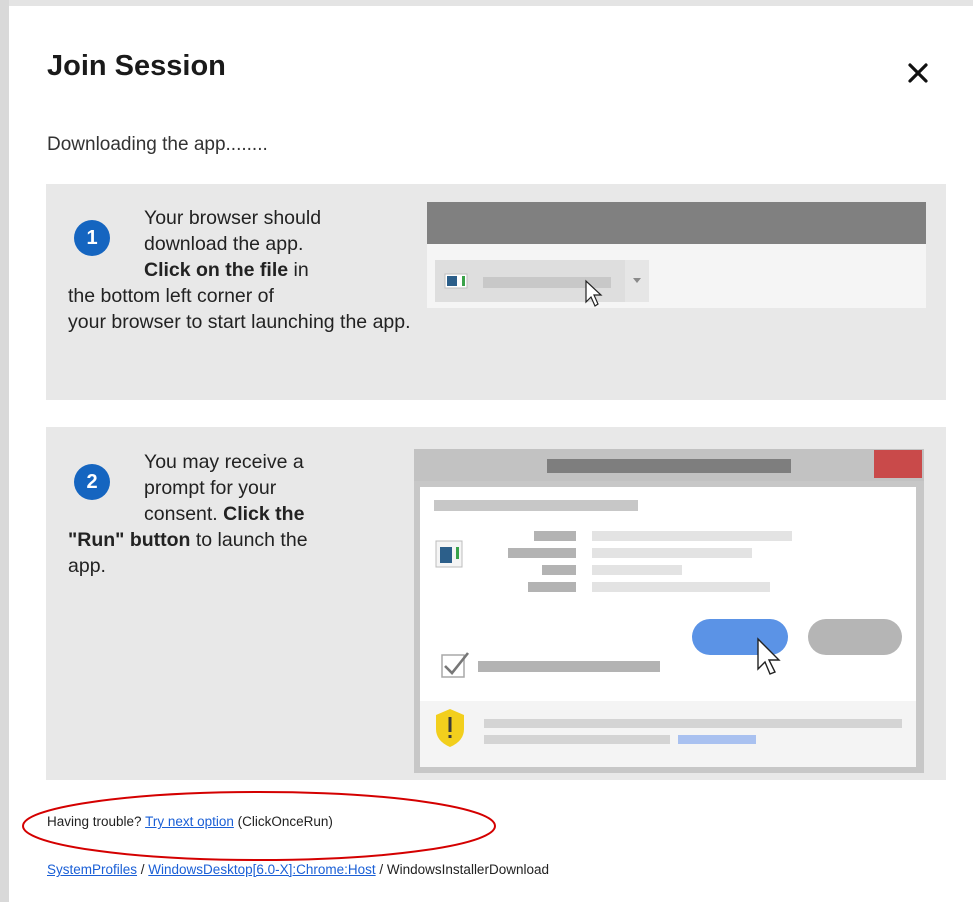  Describe the element at coordinates (264, 514) in the screenshot. I see `step-2-bold-instruction-a: Click the` at that location.